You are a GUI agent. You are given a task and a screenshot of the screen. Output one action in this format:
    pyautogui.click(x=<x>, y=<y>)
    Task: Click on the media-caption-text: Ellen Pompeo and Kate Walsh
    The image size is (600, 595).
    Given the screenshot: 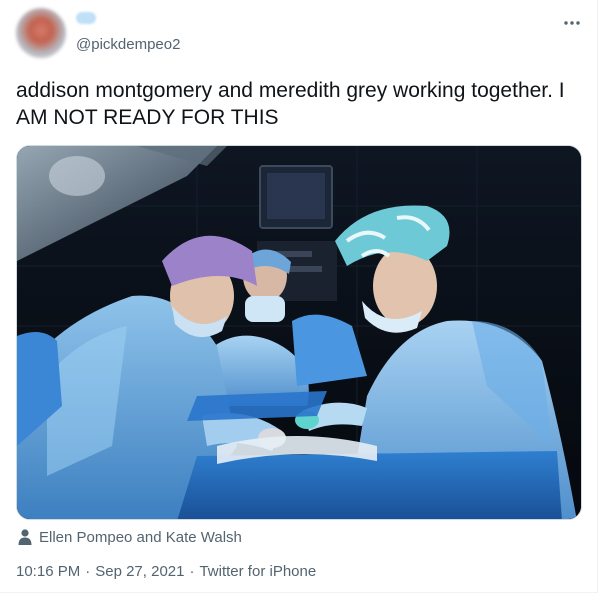 What is the action you would take?
    pyautogui.click(x=140, y=537)
    